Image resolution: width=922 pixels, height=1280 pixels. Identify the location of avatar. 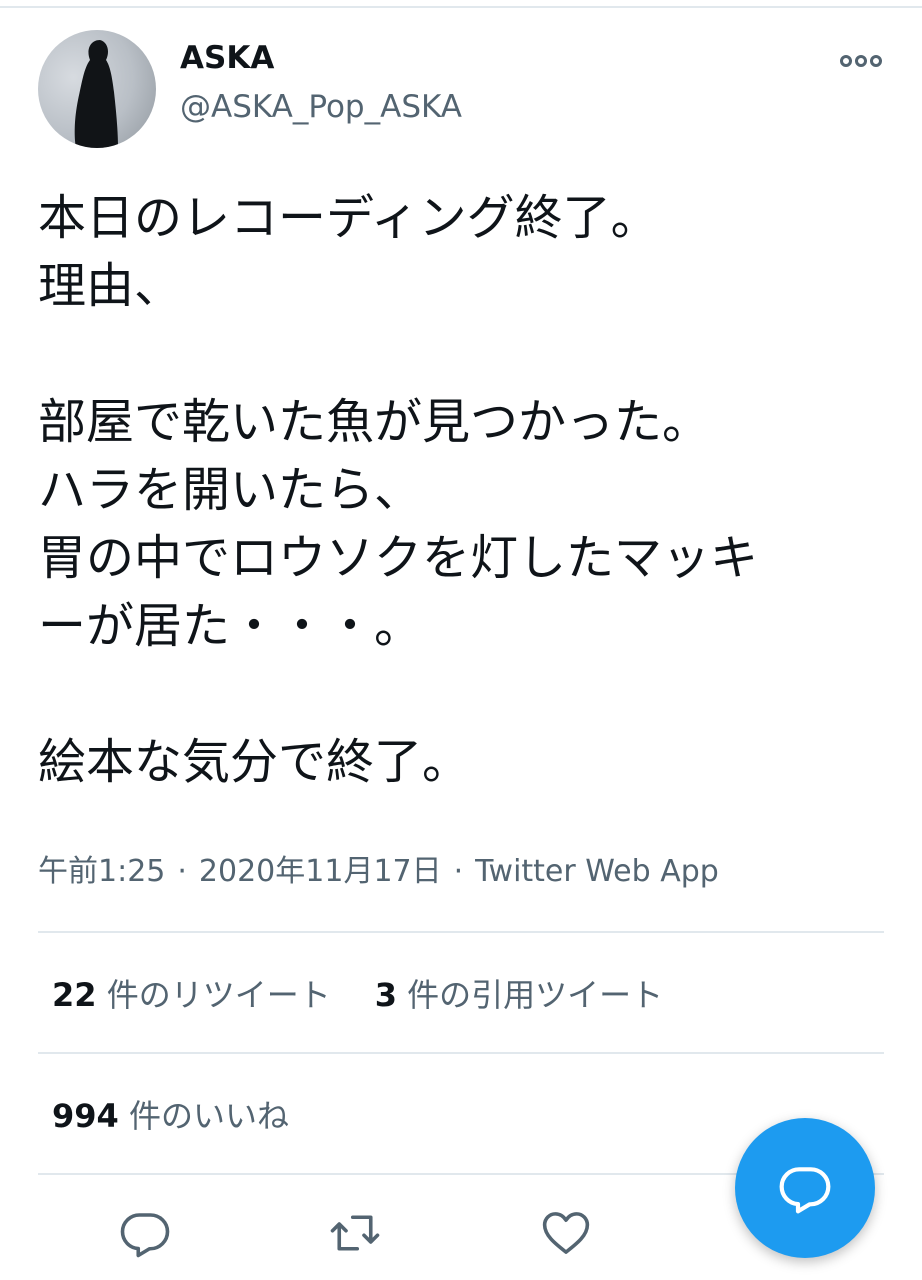
(97, 89).